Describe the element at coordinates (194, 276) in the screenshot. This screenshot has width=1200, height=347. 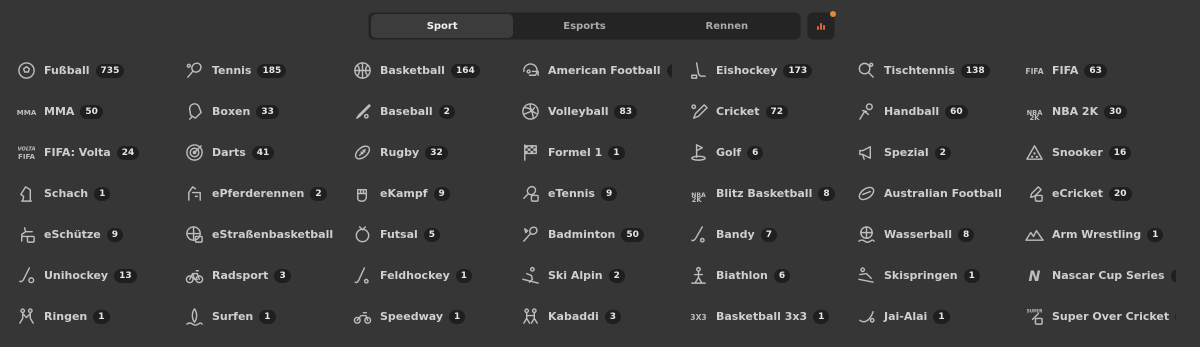
I see `bicycle-icon` at that location.